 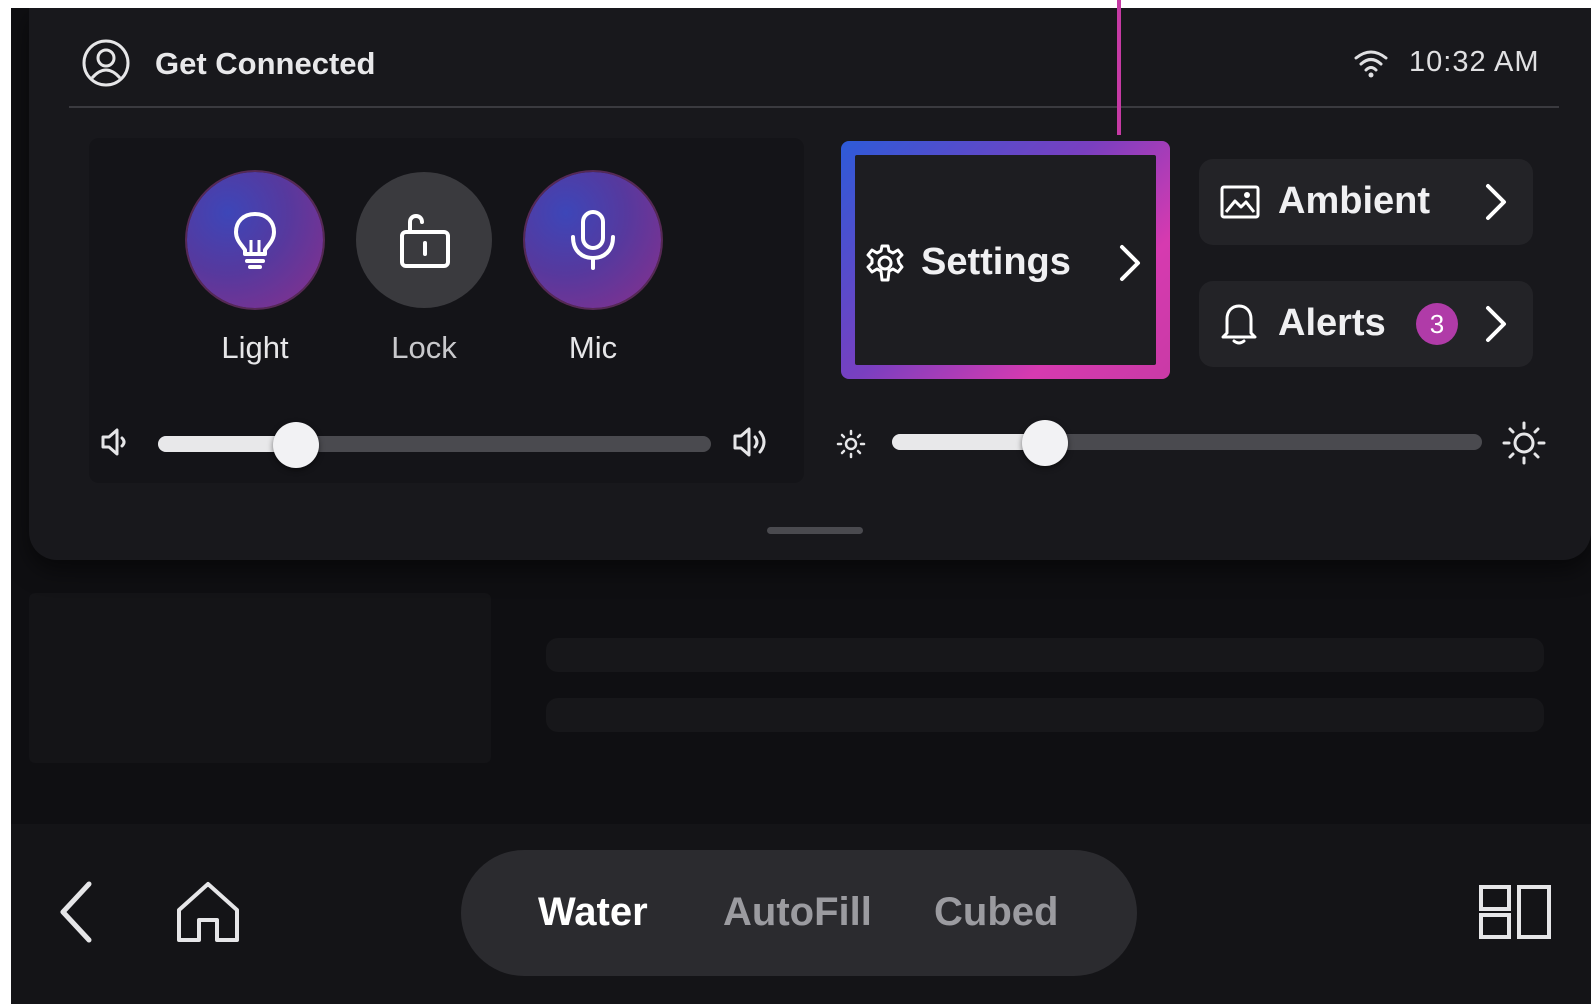 I want to click on layout-icon, so click(x=1515, y=912).